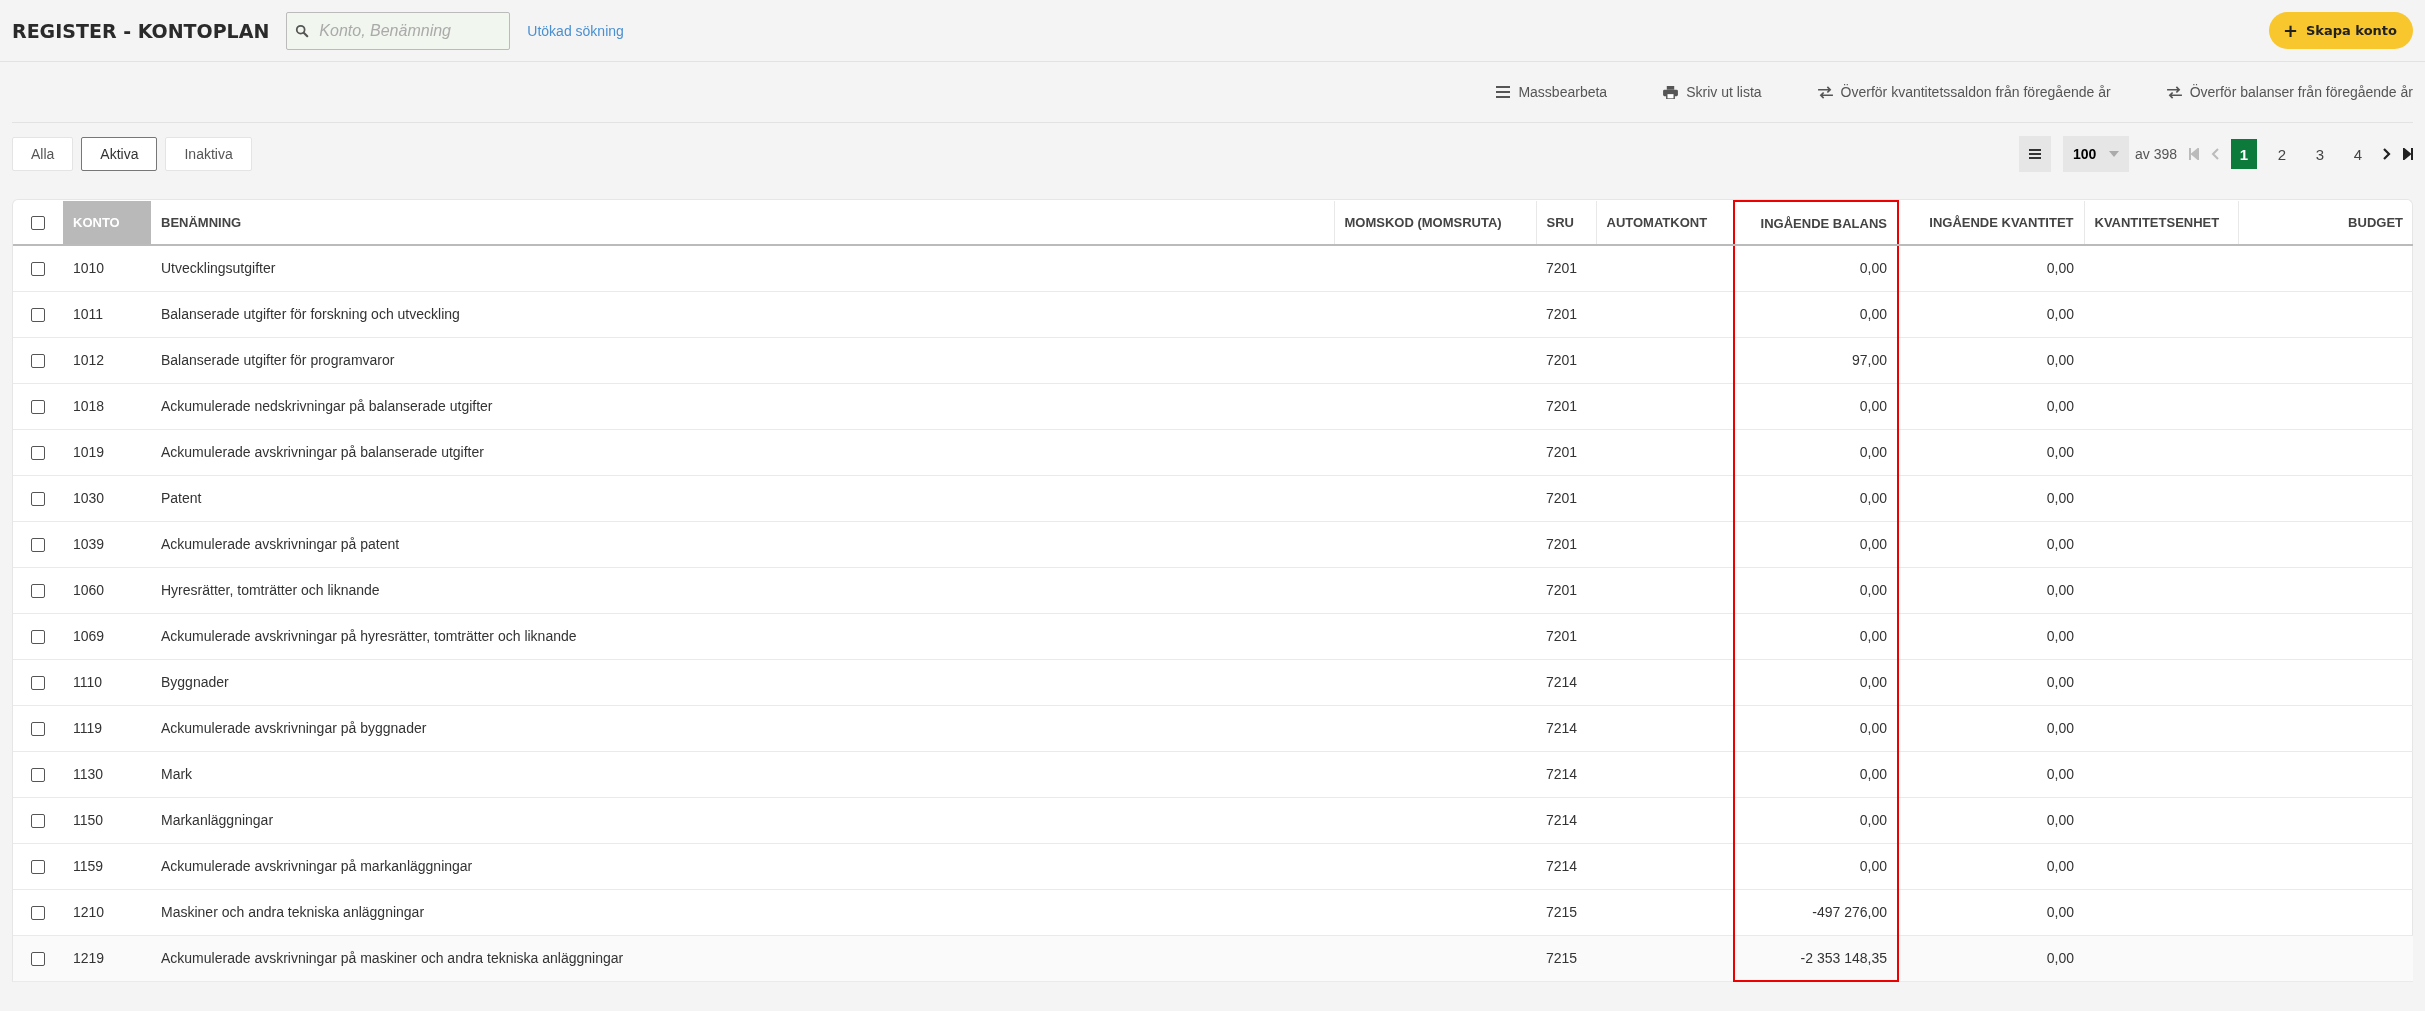 Image resolution: width=2425 pixels, height=1011 pixels. Describe the element at coordinates (2244, 154) in the screenshot. I see `page-button: 1` at that location.